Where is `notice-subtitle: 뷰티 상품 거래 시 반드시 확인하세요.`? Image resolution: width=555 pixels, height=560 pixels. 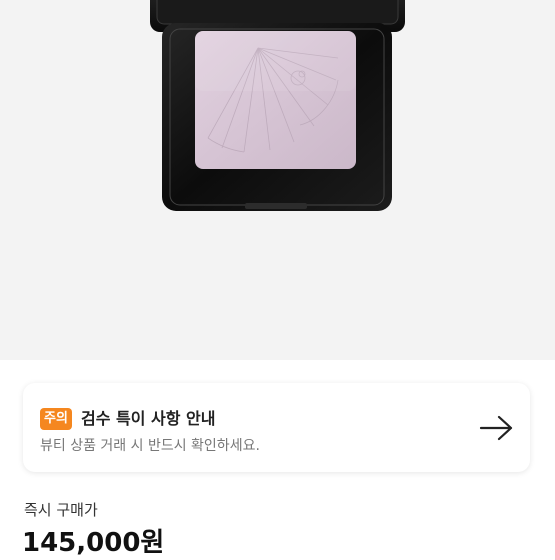 notice-subtitle: 뷰티 상품 거래 시 반드시 확인하세요. is located at coordinates (150, 446).